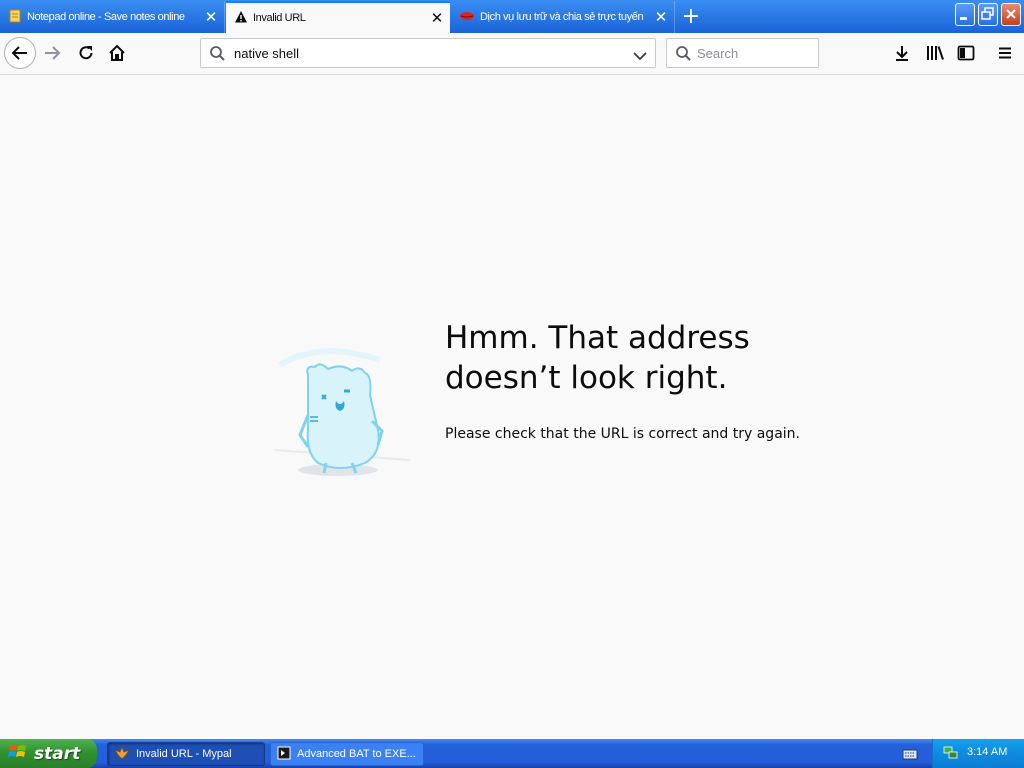 Image resolution: width=1024 pixels, height=768 pixels. I want to click on forward-arrow-icon, so click(53, 53).